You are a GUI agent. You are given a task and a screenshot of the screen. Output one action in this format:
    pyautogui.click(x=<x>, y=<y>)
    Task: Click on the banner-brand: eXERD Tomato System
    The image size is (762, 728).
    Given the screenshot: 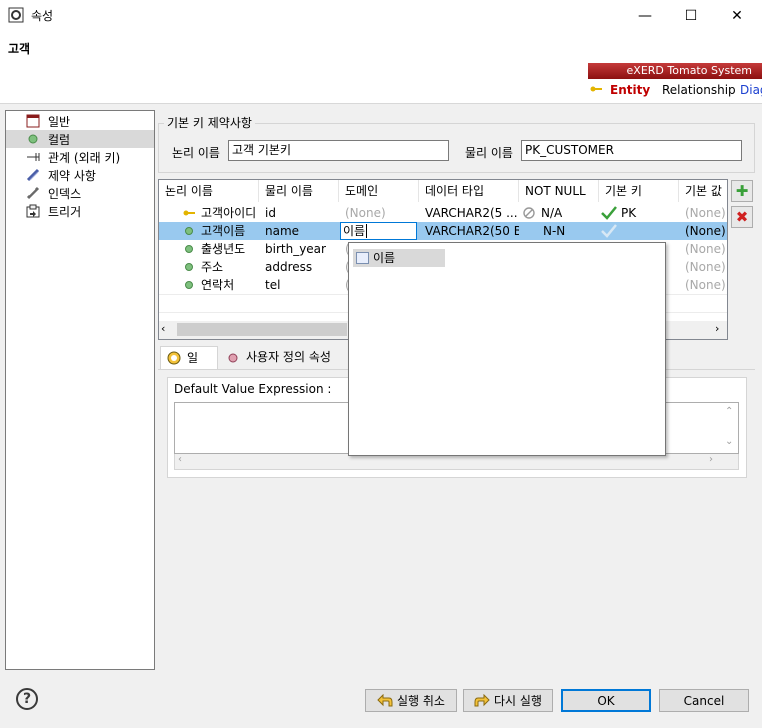 What is the action you would take?
    pyautogui.click(x=675, y=71)
    